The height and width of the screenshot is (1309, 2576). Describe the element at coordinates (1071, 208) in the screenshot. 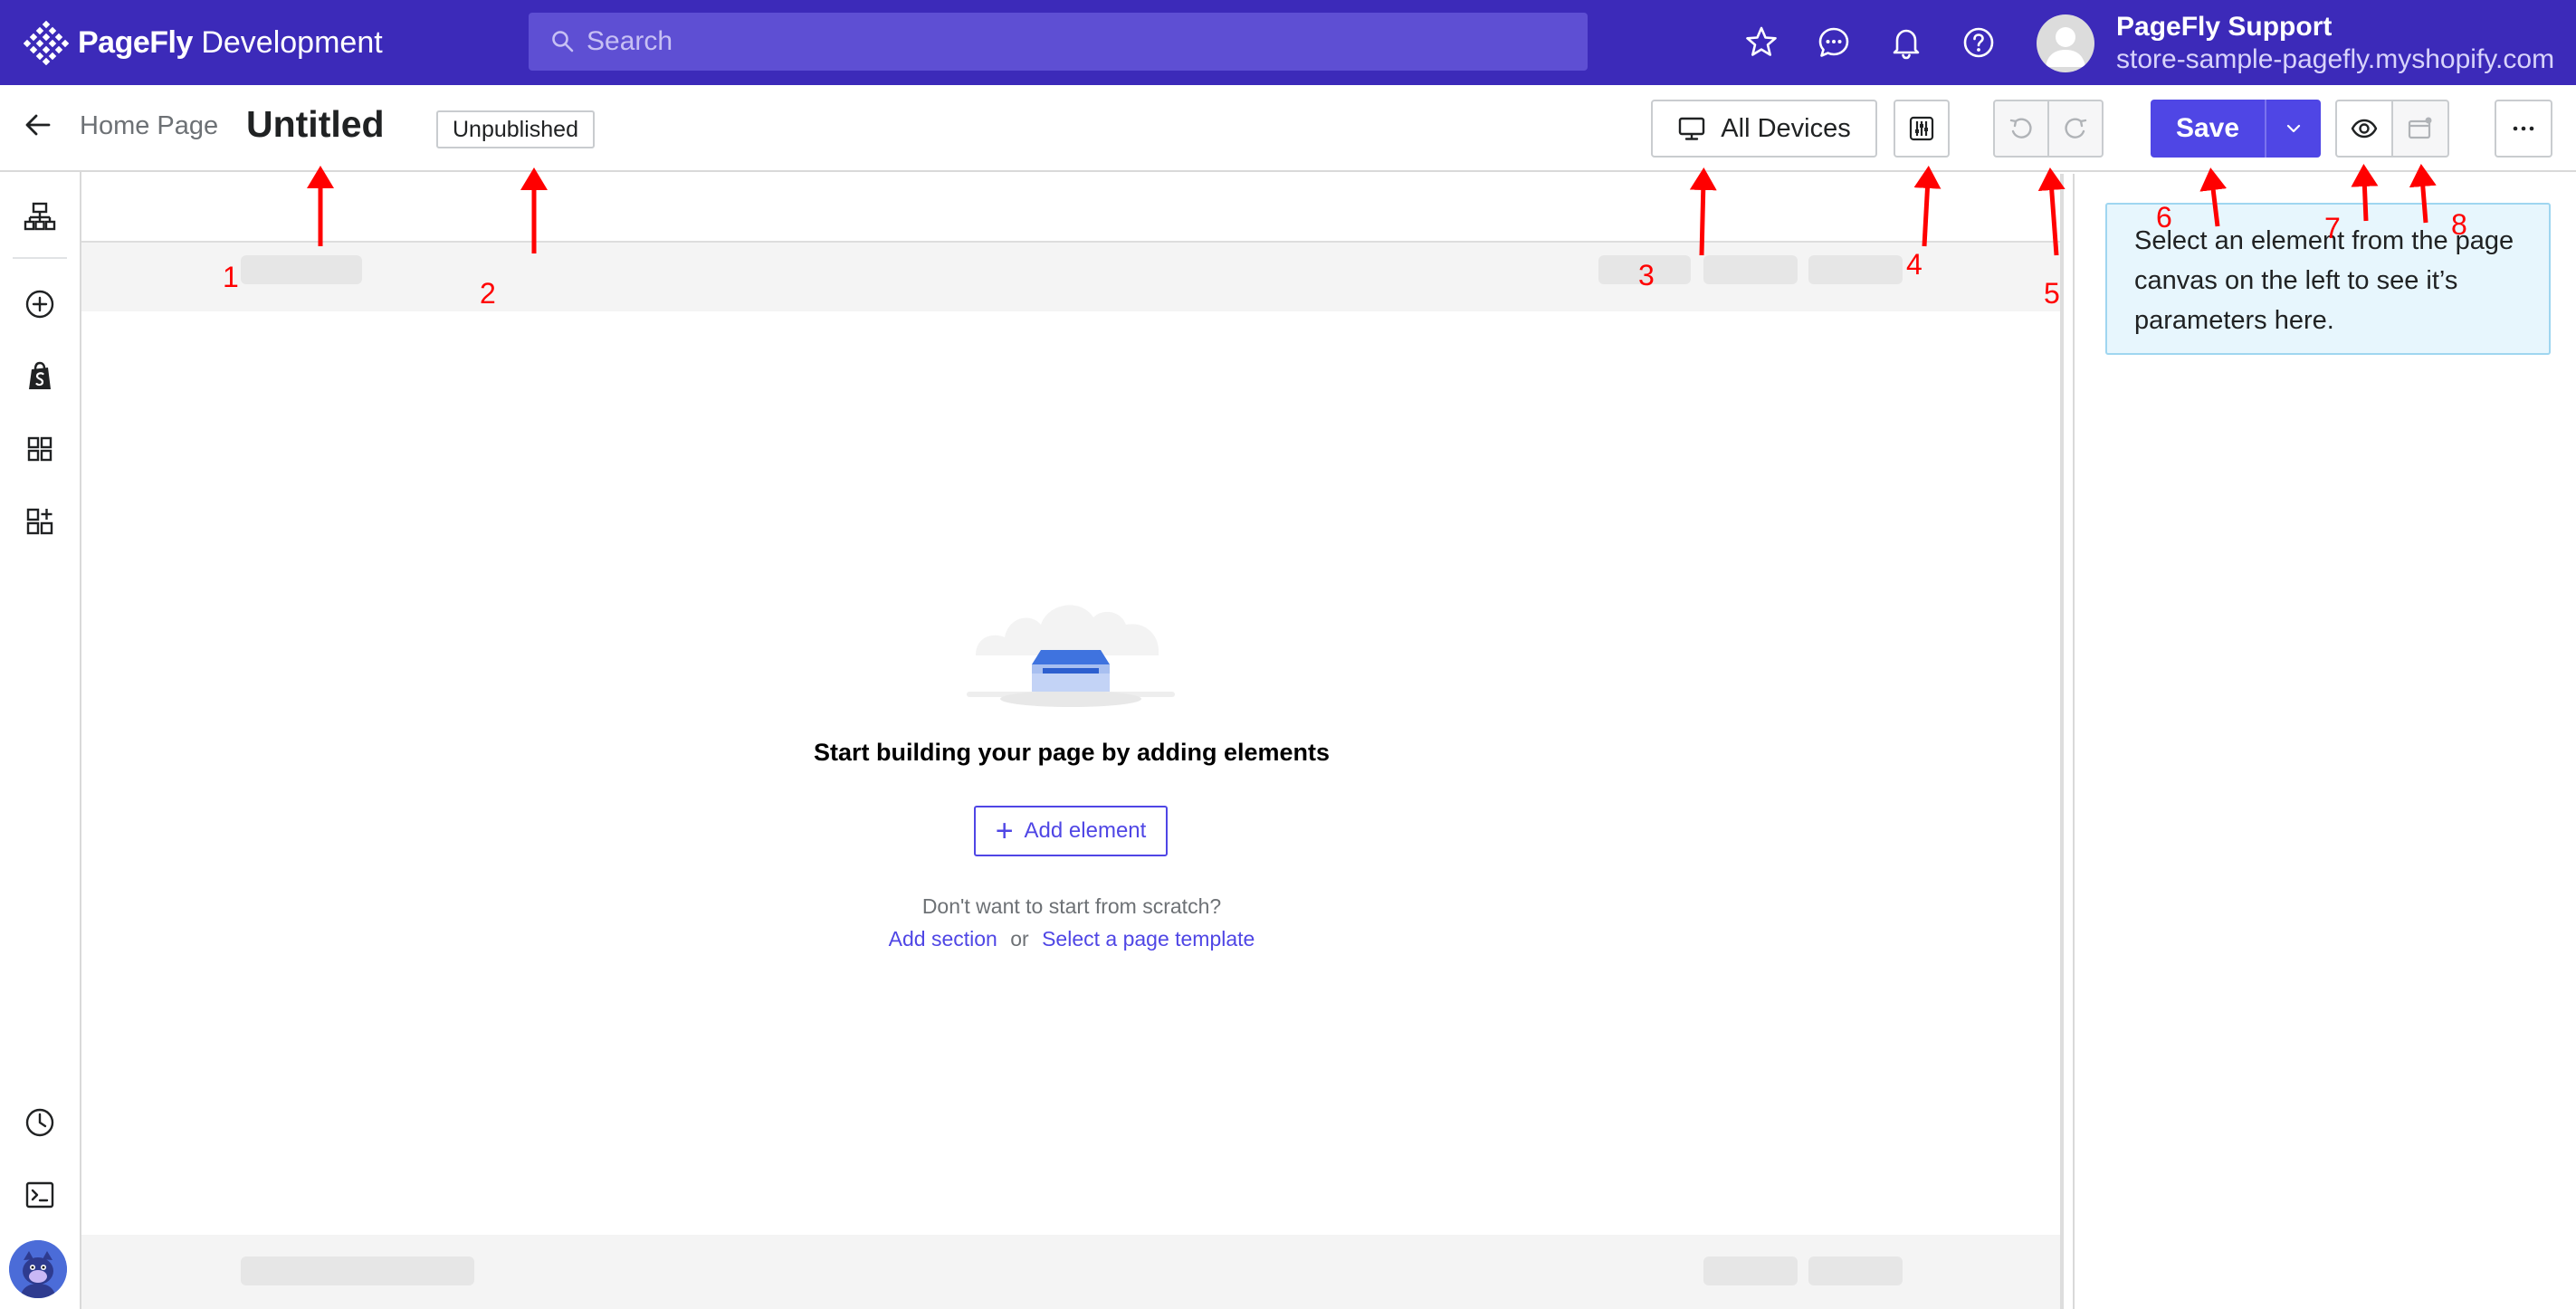

I see `canvas-header-strip` at that location.